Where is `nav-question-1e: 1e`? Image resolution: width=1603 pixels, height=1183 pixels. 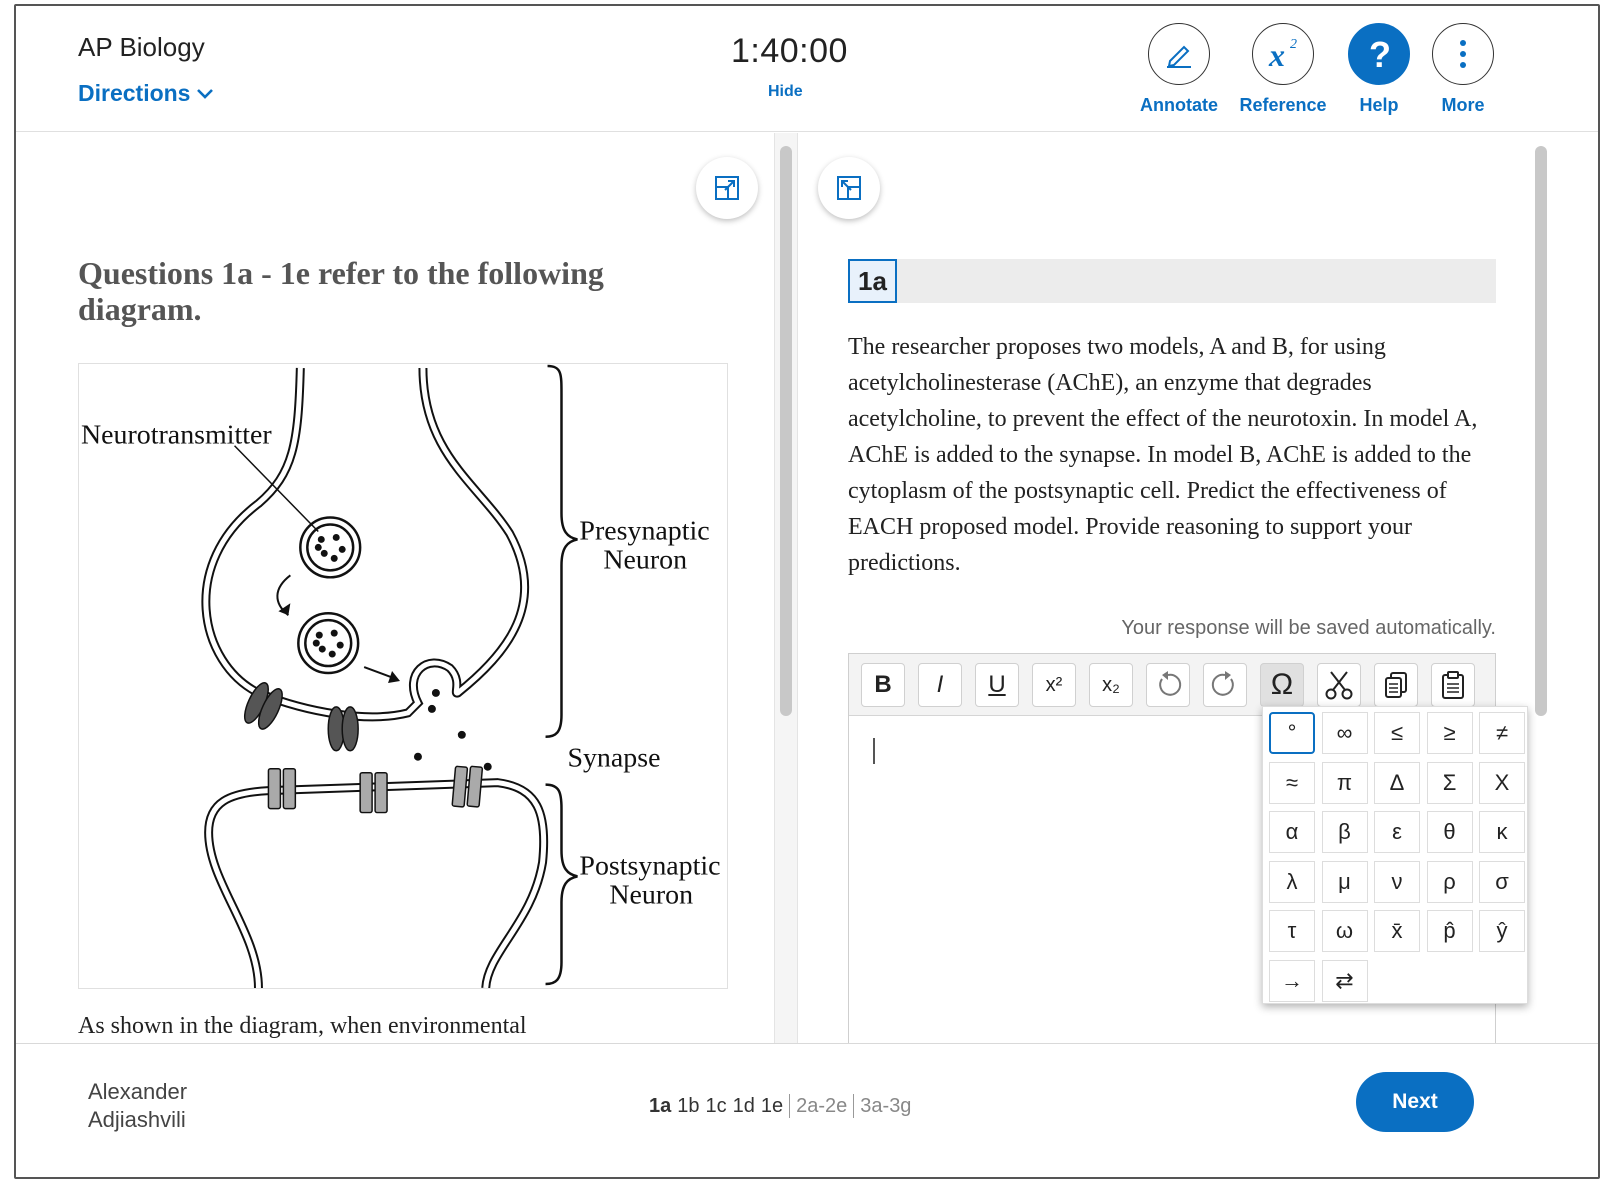
nav-question-1e: 1e is located at coordinates (772, 1106).